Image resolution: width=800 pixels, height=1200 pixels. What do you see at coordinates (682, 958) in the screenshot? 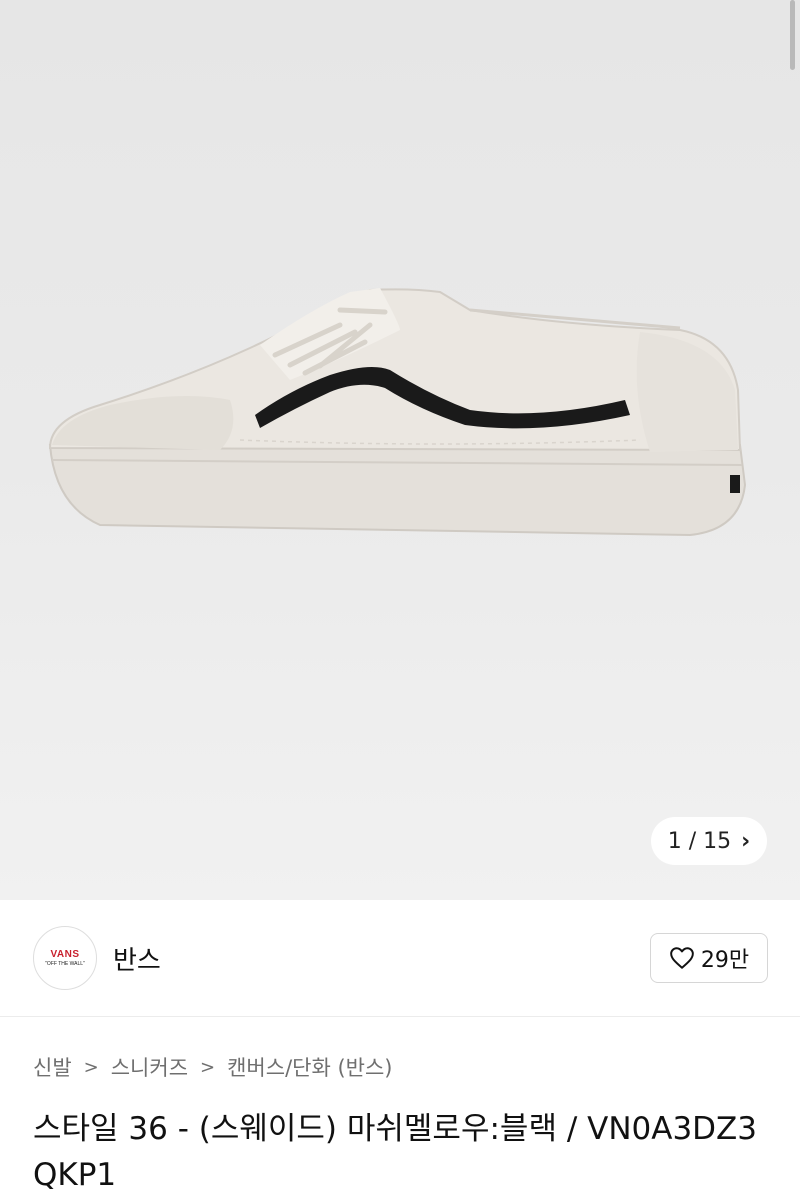
I see `heart-outline-icon` at bounding box center [682, 958].